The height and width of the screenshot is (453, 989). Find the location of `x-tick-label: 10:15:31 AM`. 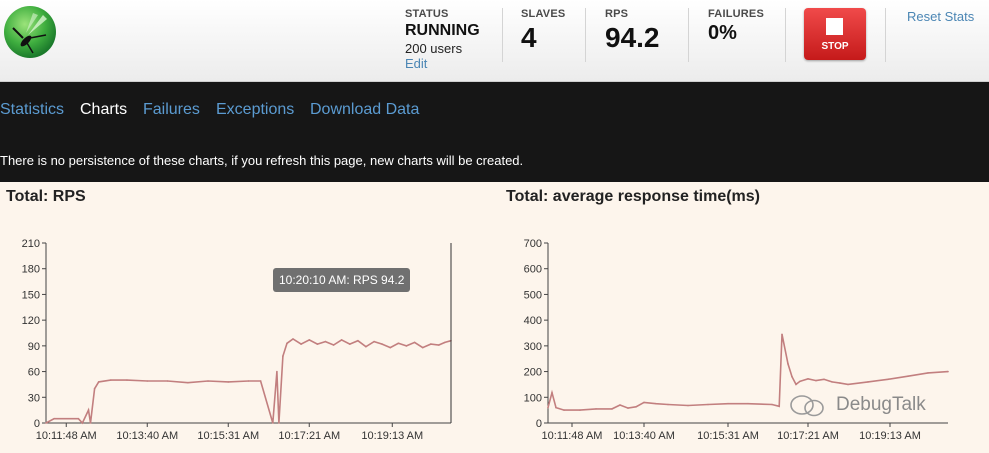

x-tick-label: 10:15:31 AM is located at coordinates (228, 436).